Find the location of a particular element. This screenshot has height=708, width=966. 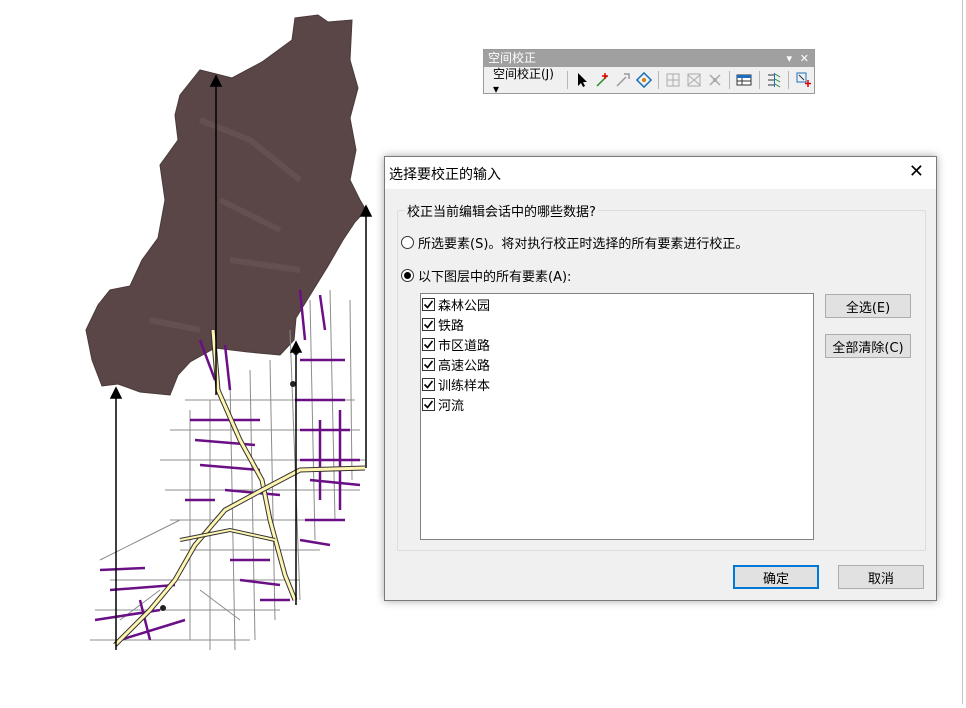

new-limited-adjust-area-icon is located at coordinates (803, 80).